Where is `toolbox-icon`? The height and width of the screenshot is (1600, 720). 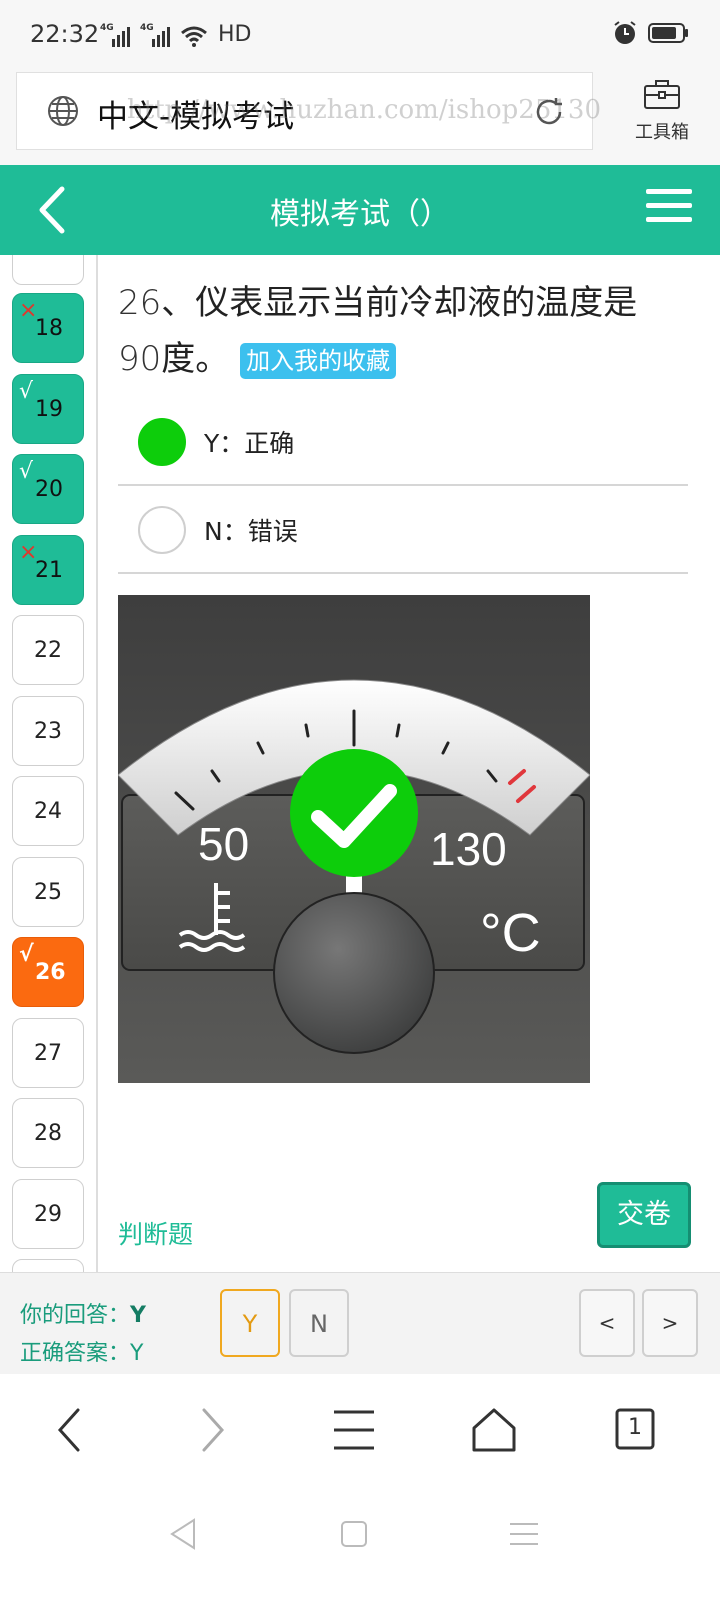 toolbox-icon is located at coordinates (662, 94).